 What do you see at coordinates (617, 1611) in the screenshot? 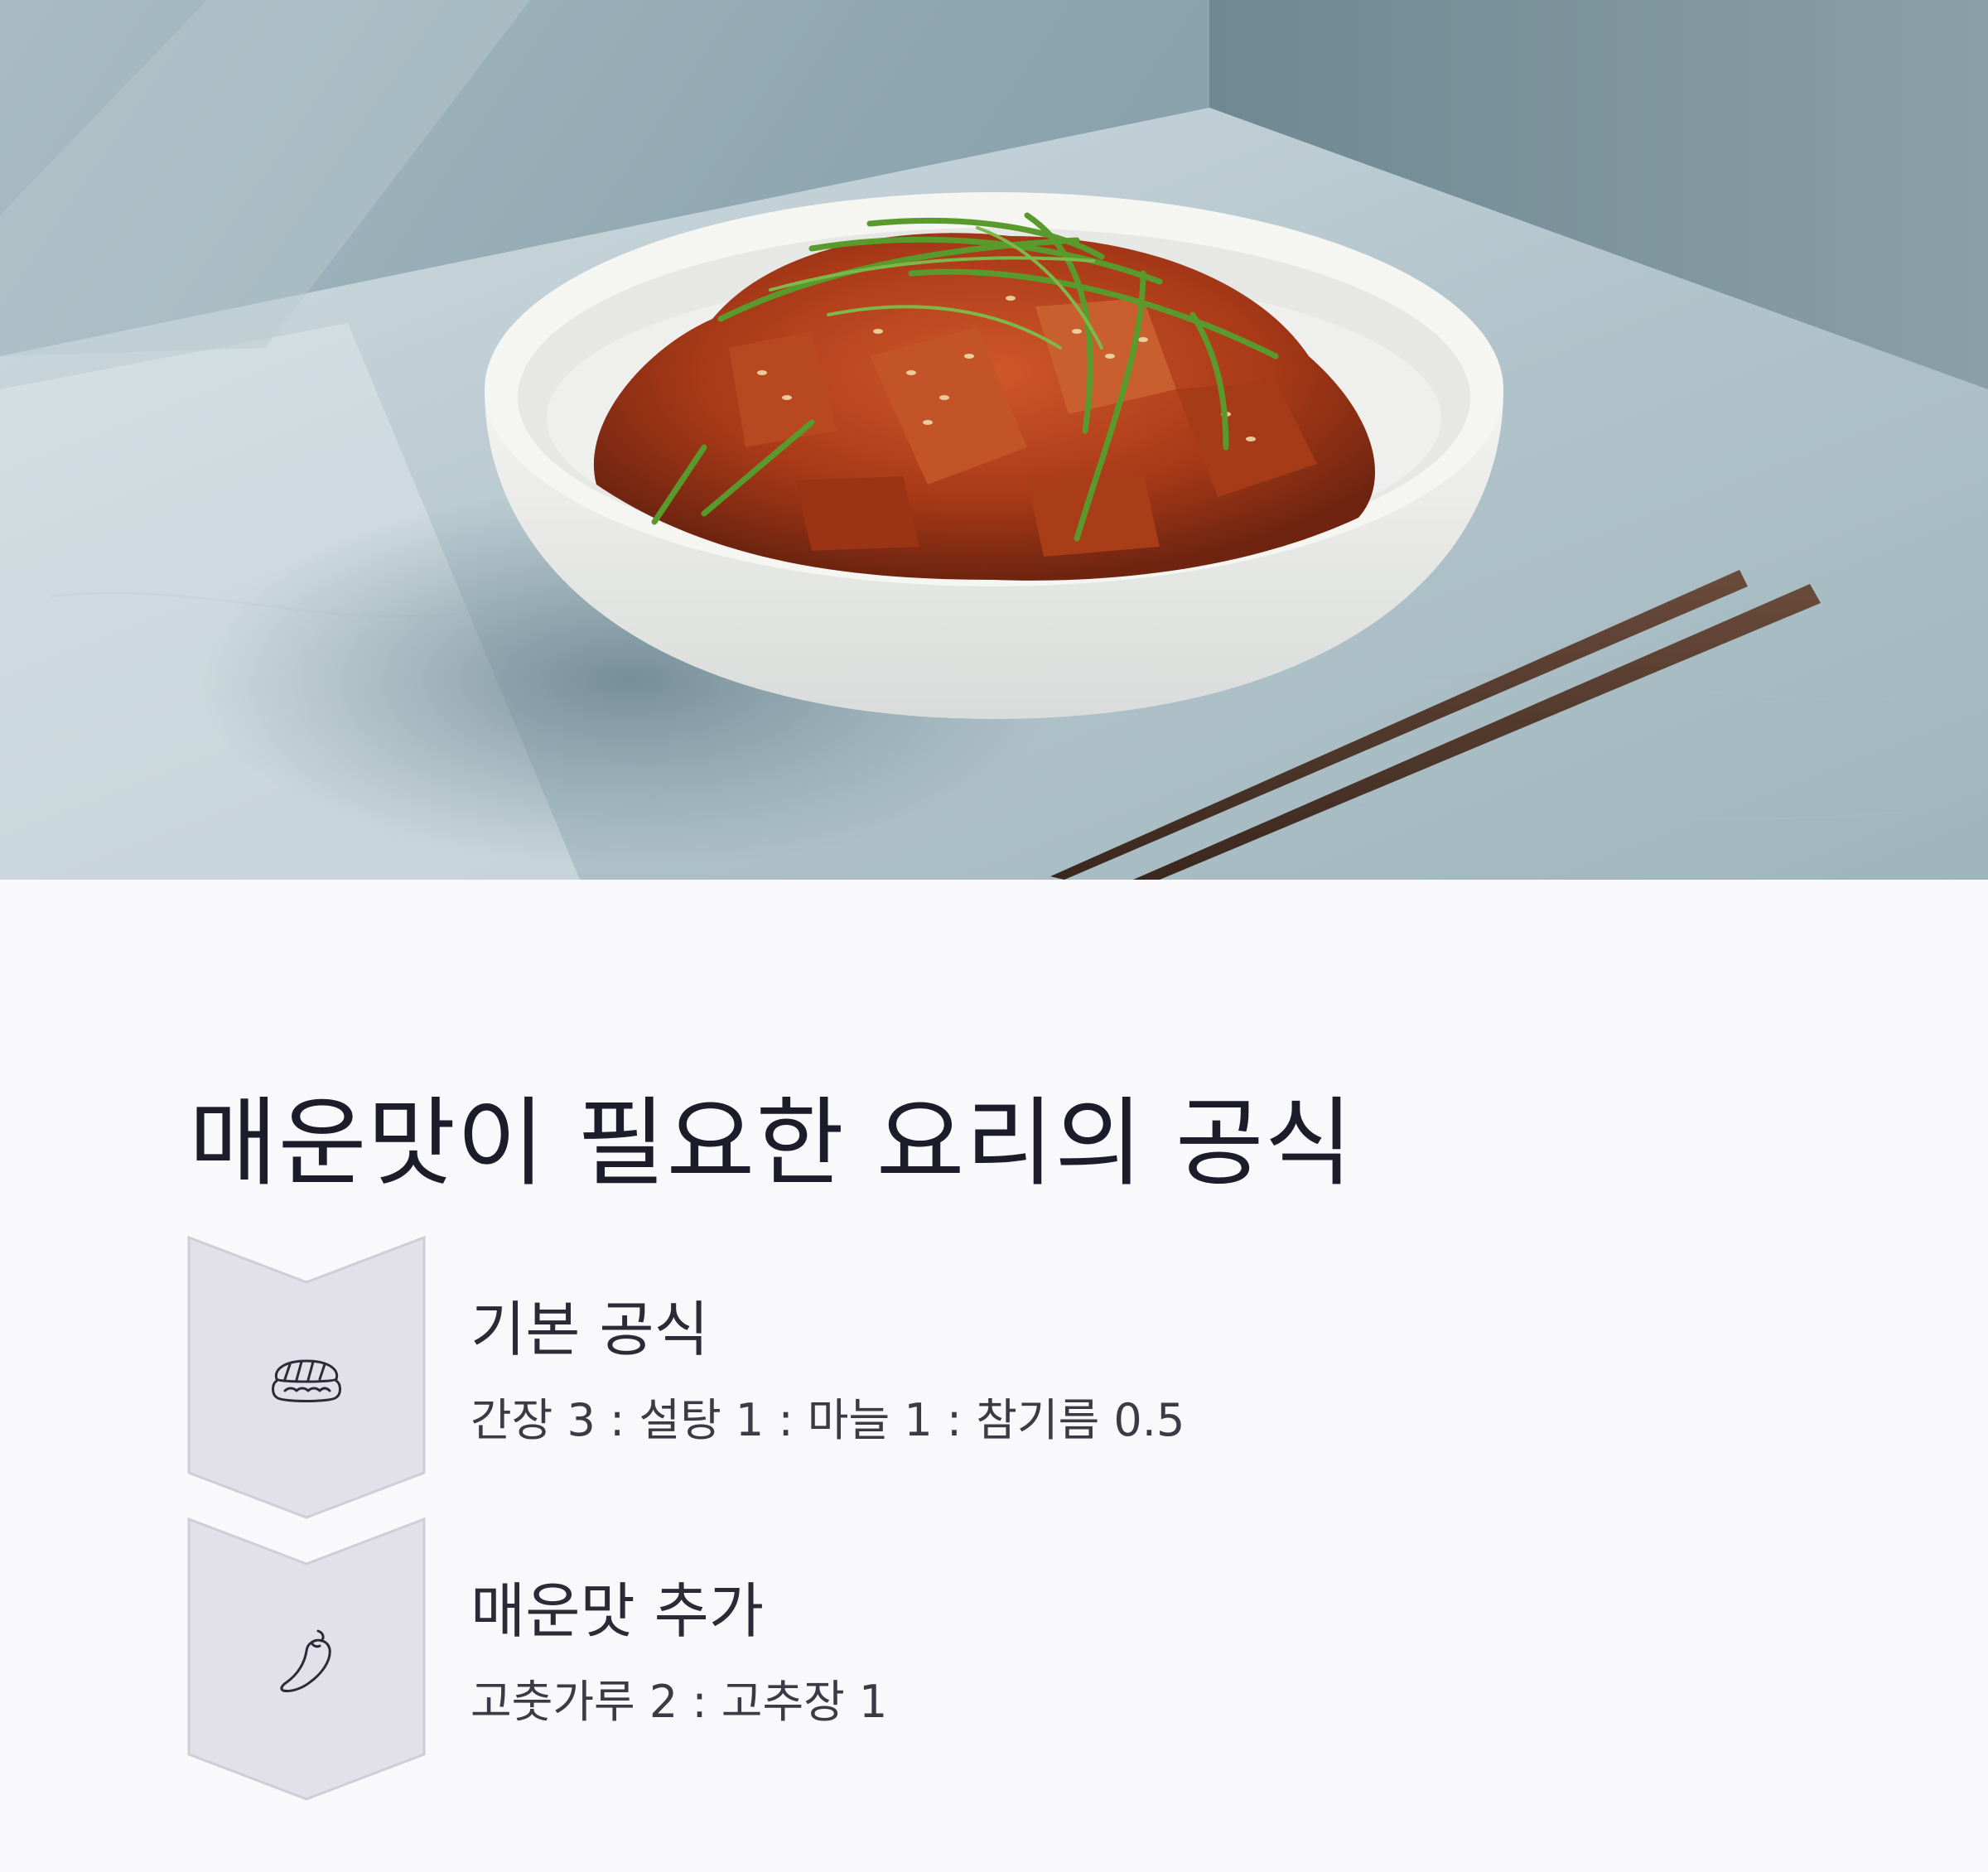
I see `step-title: 매운맛 추가` at bounding box center [617, 1611].